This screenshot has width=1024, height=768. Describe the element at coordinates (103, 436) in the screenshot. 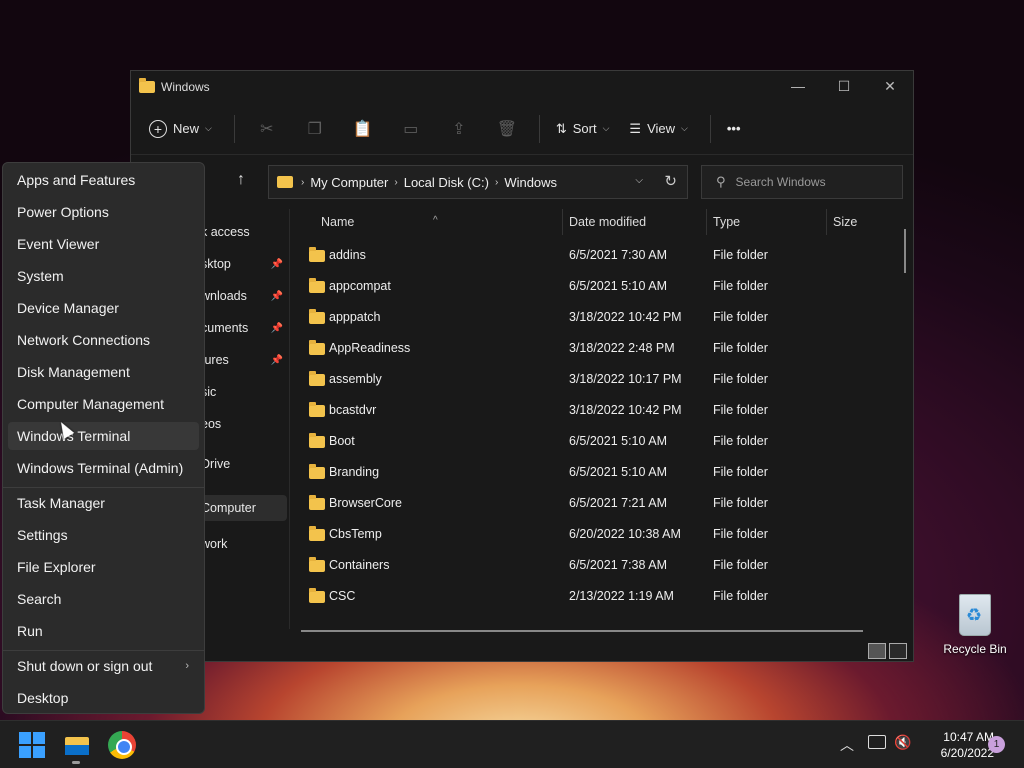

I see `menu-item-windows-terminal: Windows Terminal` at that location.